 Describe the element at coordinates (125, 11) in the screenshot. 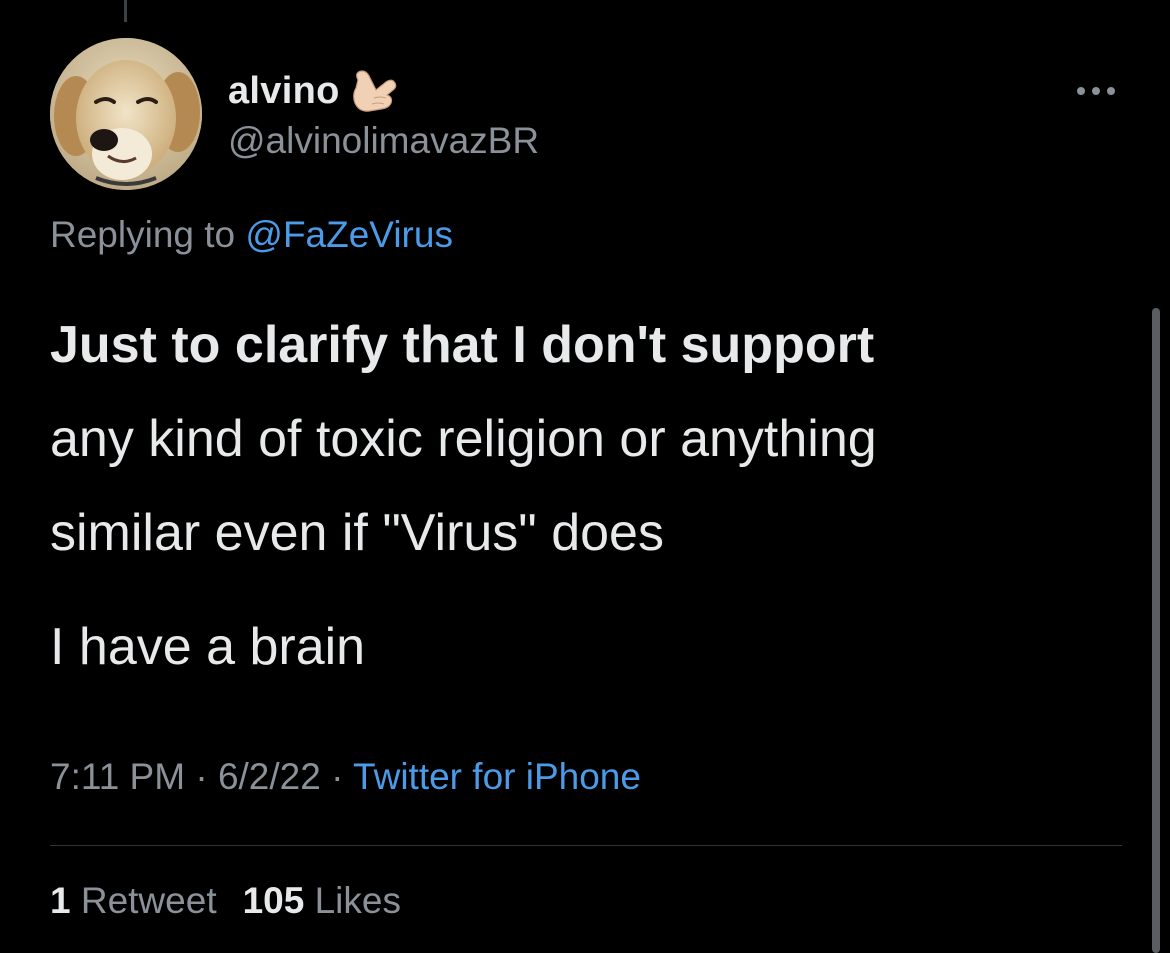

I see `thread-connector-line` at that location.